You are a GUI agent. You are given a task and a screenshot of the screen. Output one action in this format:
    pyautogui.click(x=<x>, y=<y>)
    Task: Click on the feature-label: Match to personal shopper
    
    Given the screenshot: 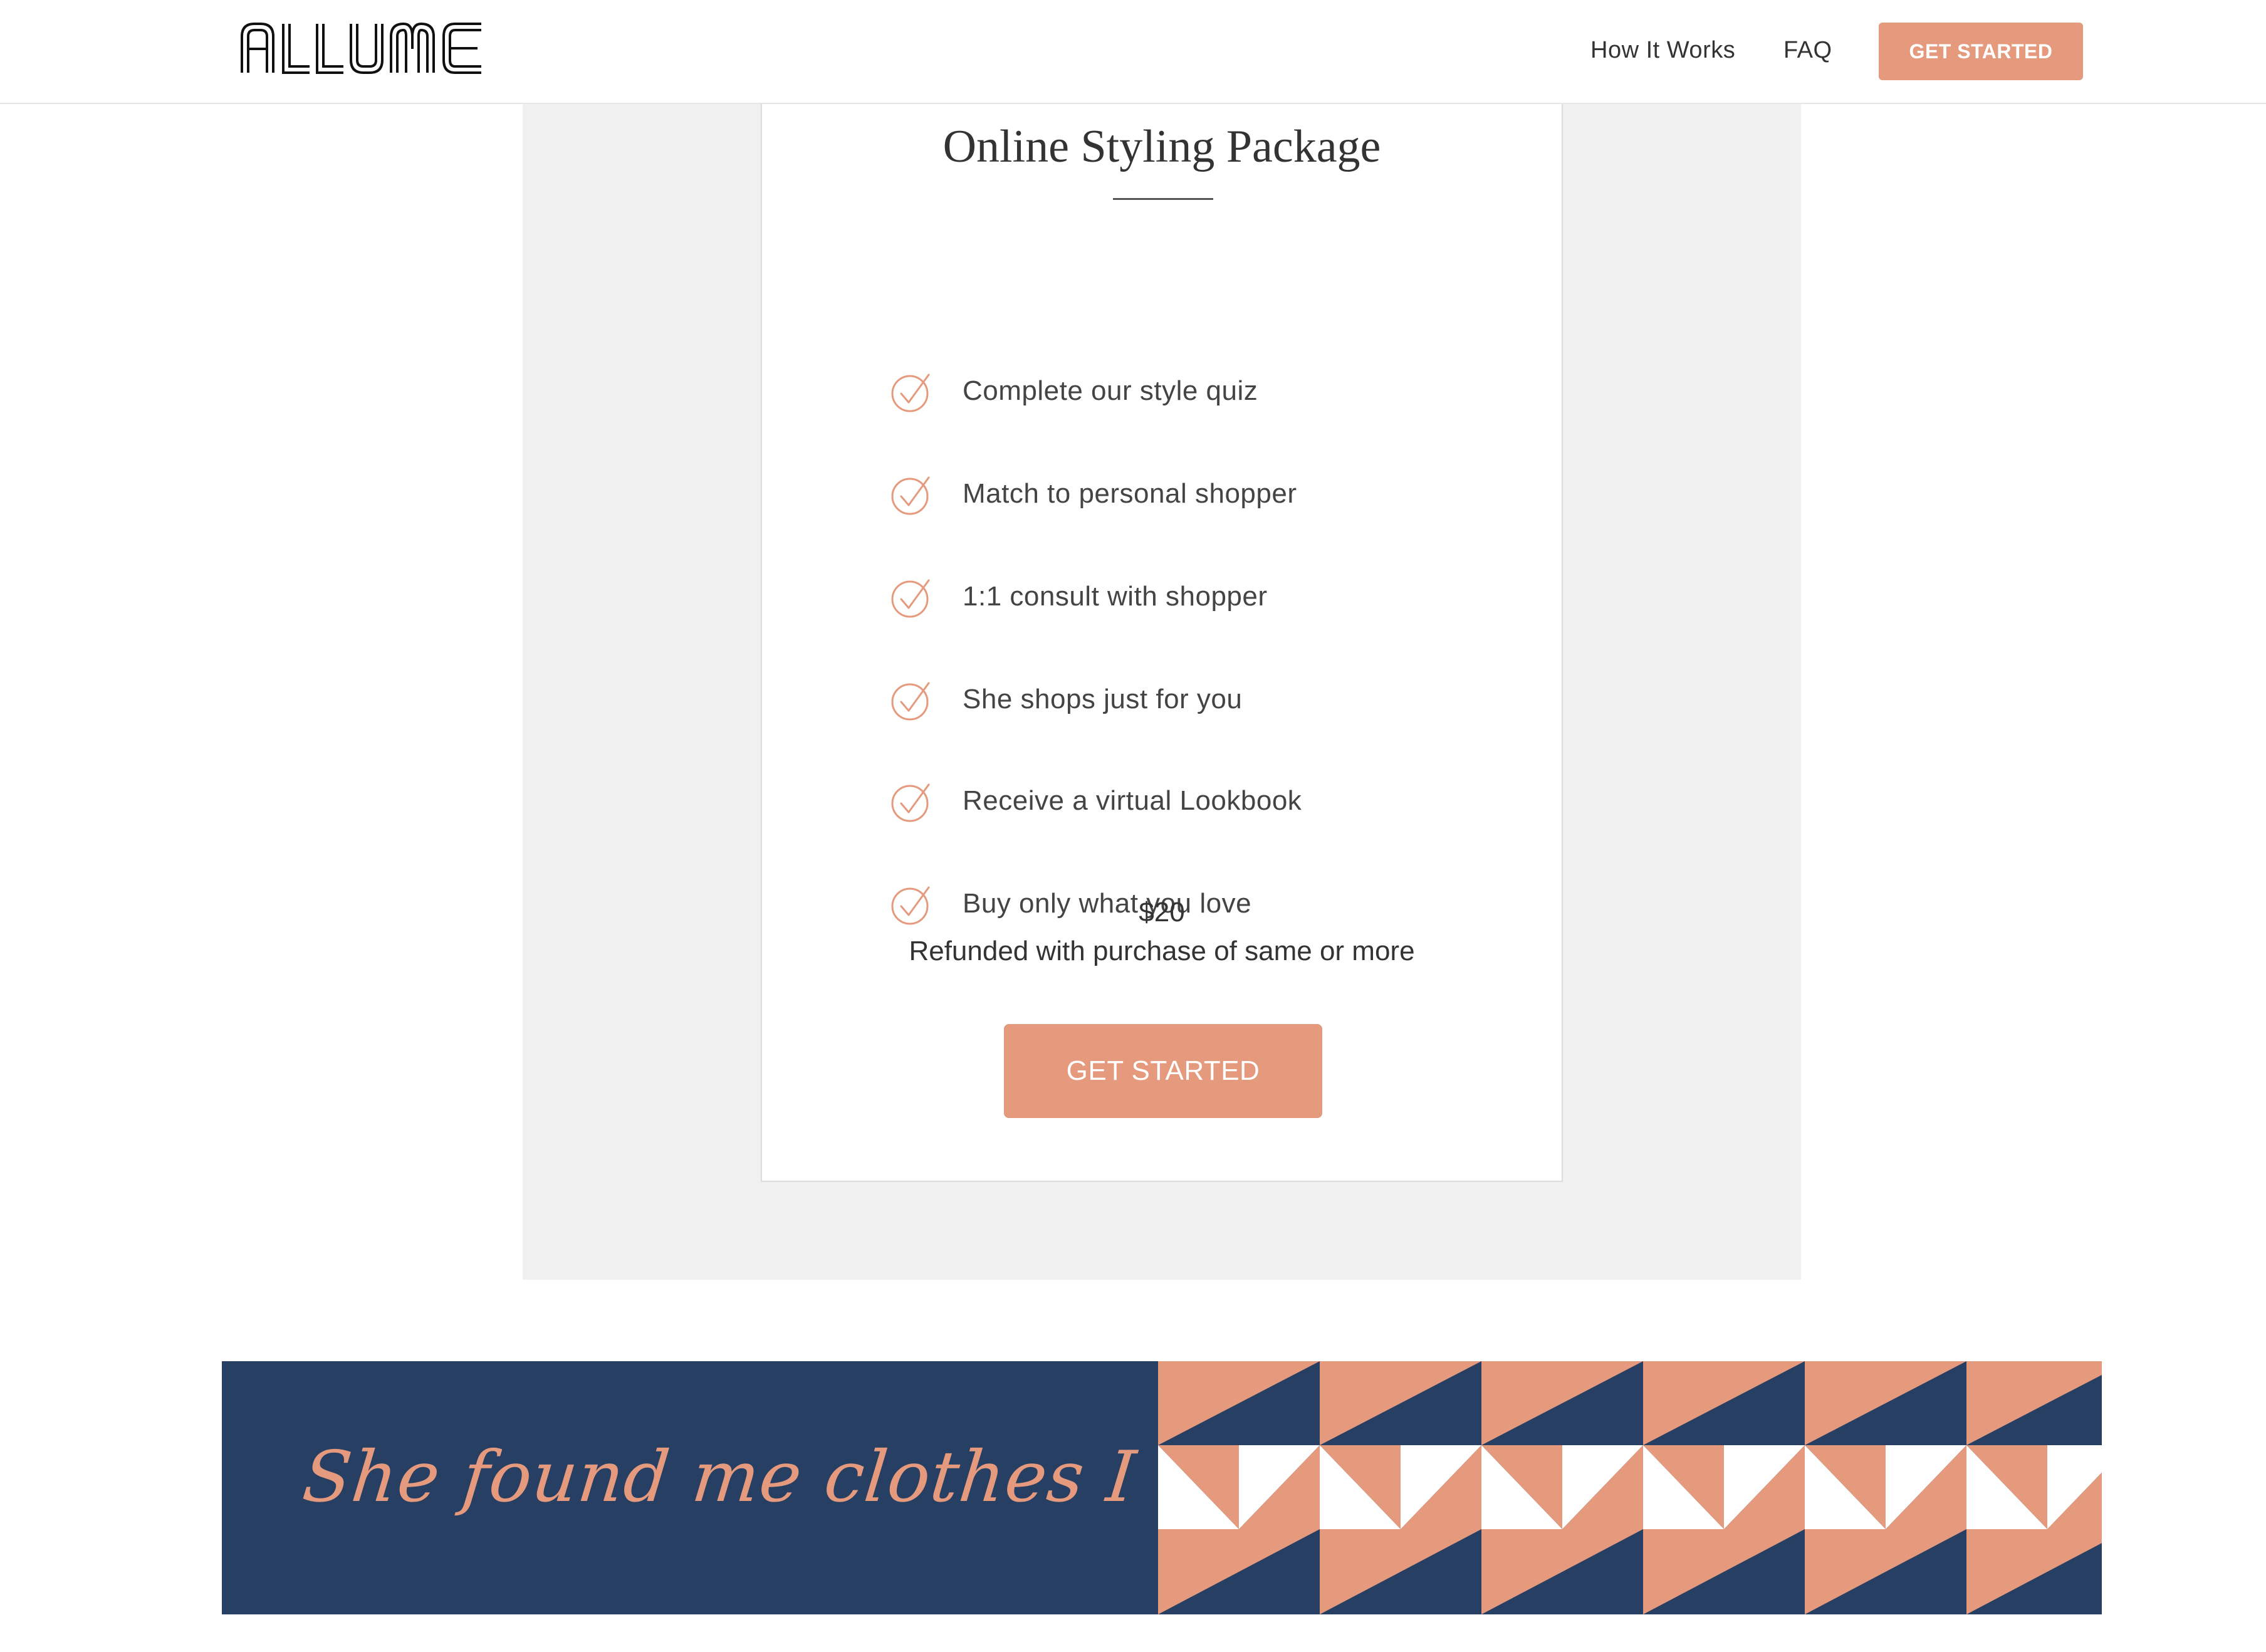 What is the action you would take?
    pyautogui.click(x=1130, y=493)
    